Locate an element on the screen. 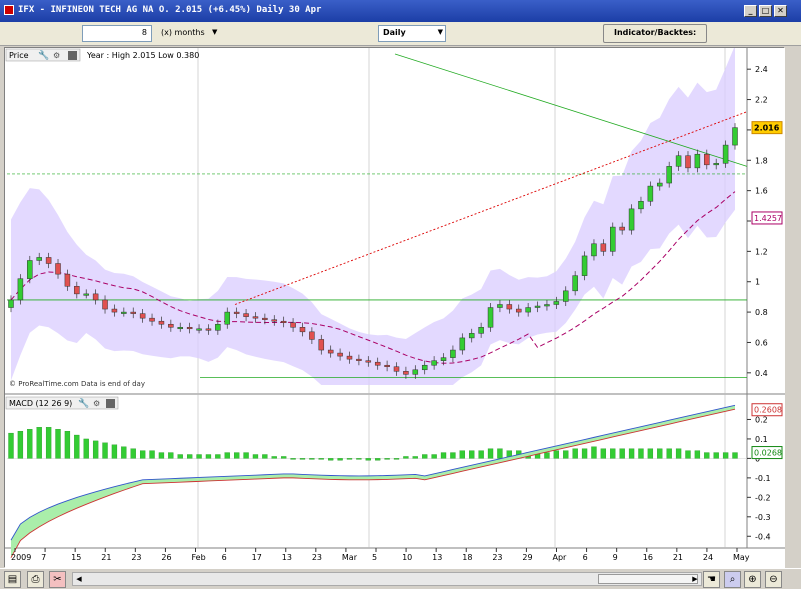  x-tick-label: Apr is located at coordinates (560, 557).